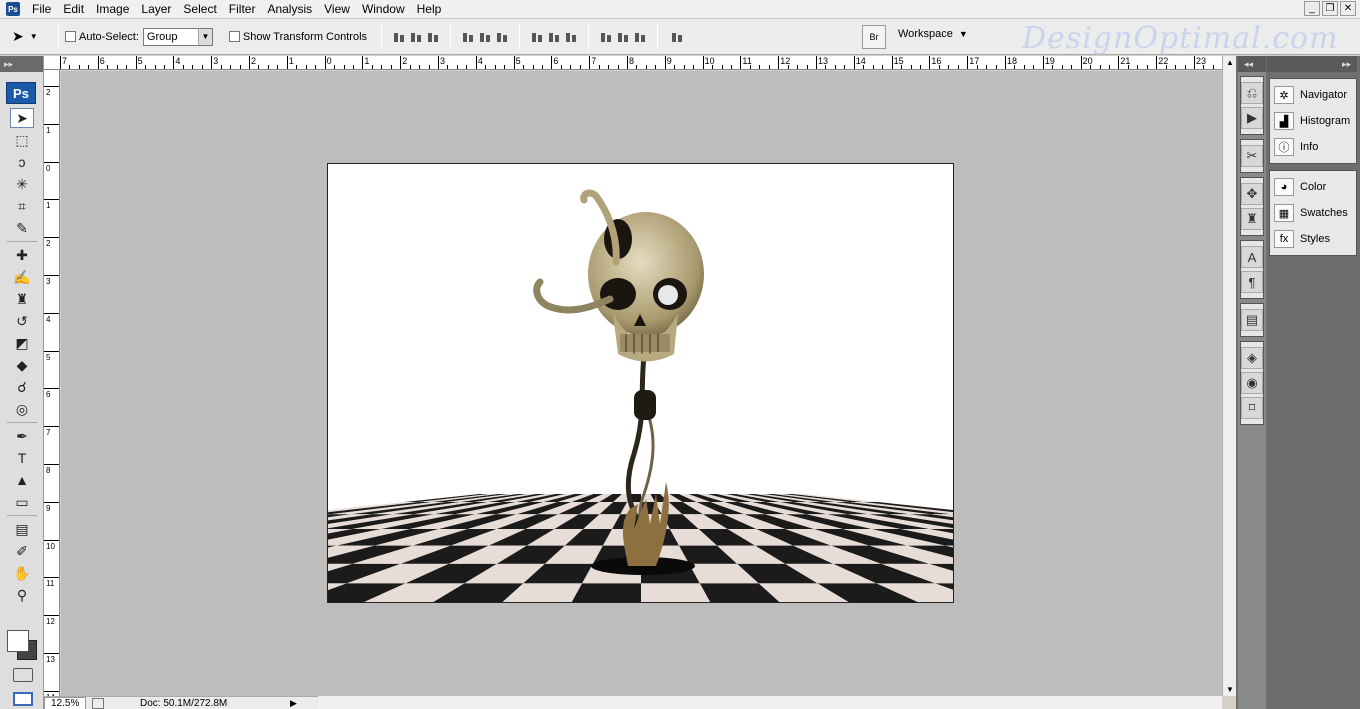  I want to click on align-hcenter-icon, so click(485, 37).